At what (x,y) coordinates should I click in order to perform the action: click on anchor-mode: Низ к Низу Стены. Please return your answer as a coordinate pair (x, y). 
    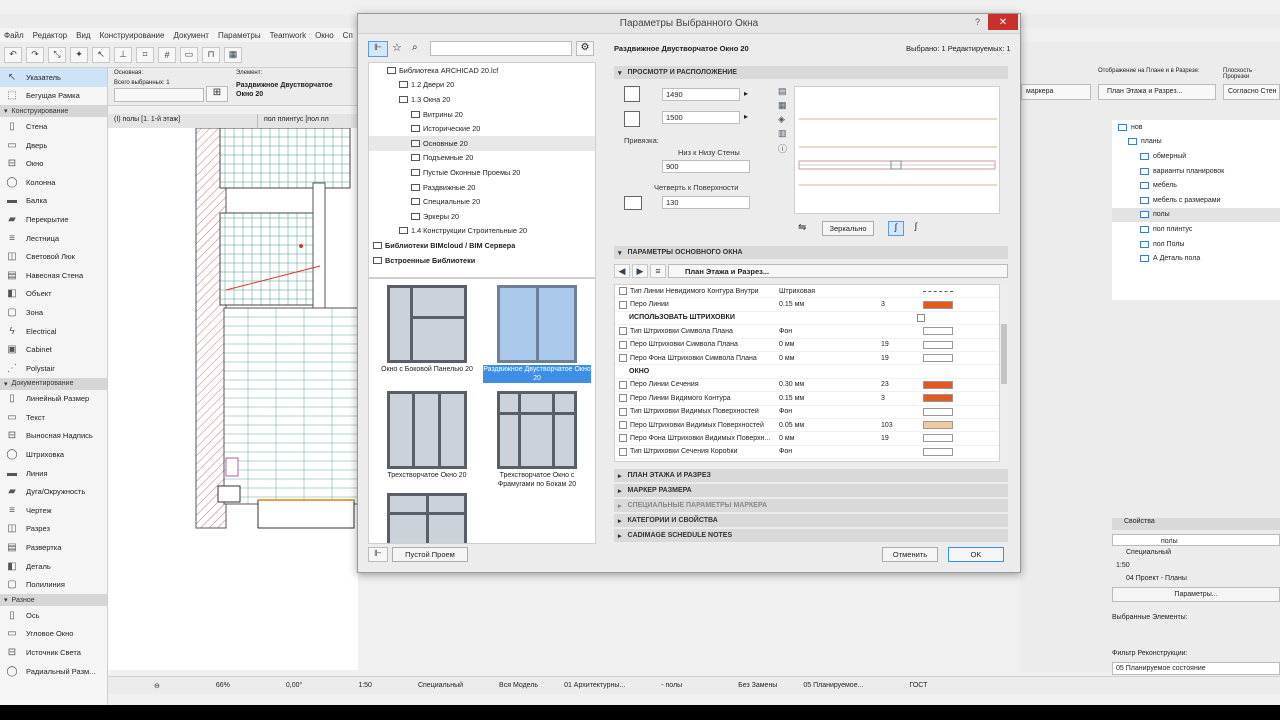
    Looking at the image, I should click on (709, 152).